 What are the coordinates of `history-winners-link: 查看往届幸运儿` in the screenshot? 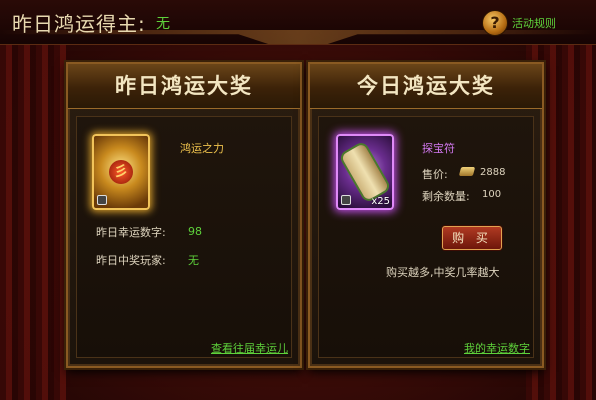 It's located at (249, 348).